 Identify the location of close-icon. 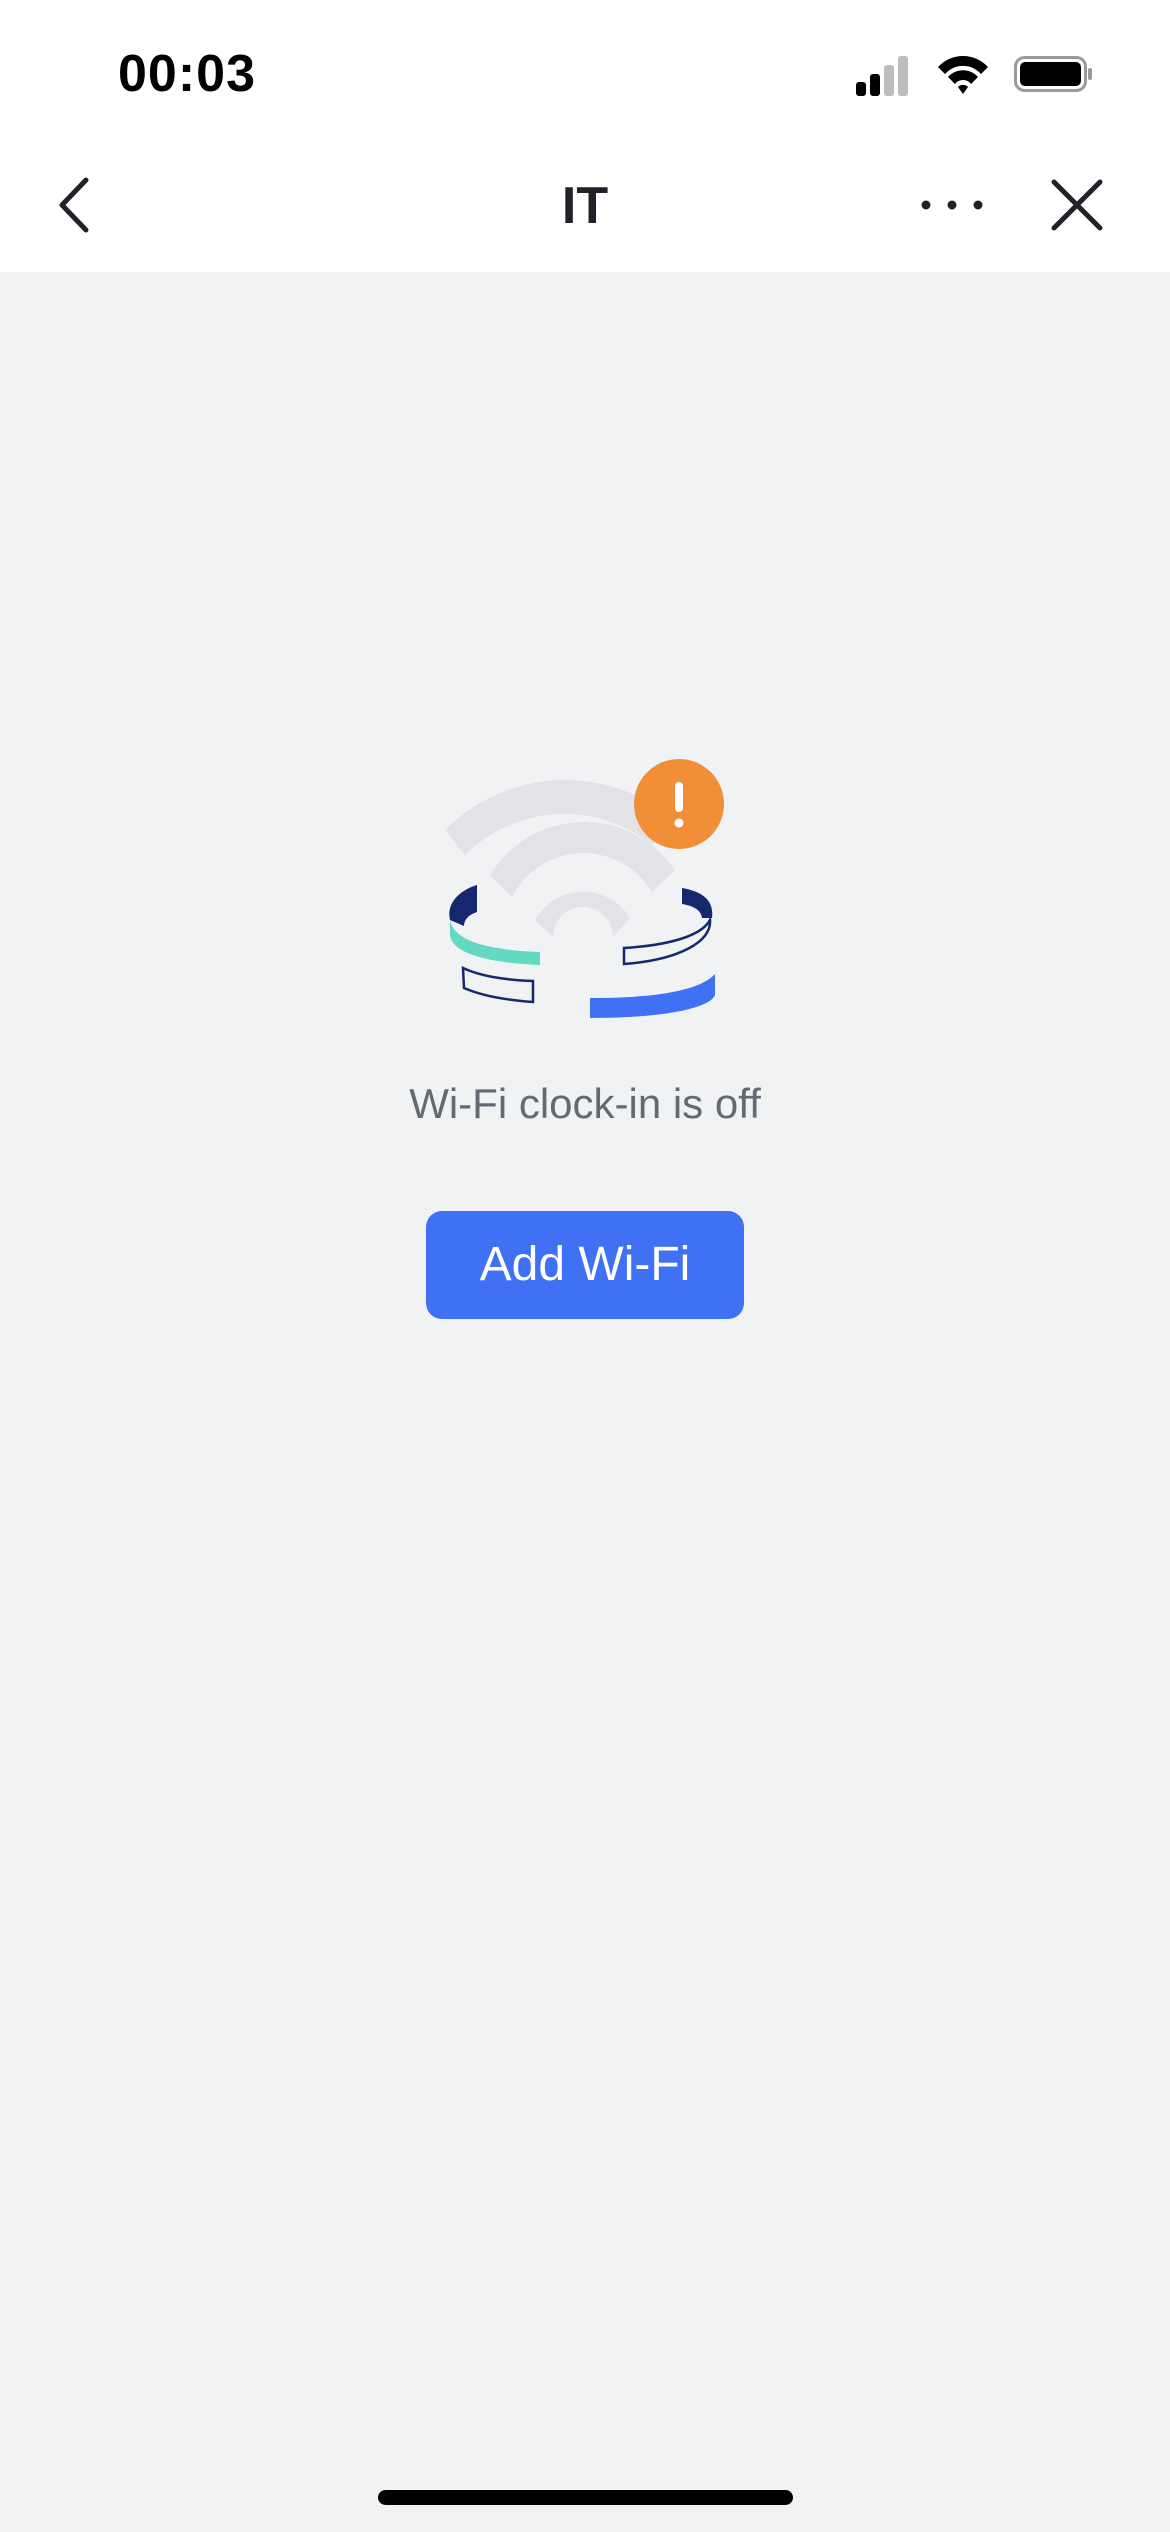
(1077, 205).